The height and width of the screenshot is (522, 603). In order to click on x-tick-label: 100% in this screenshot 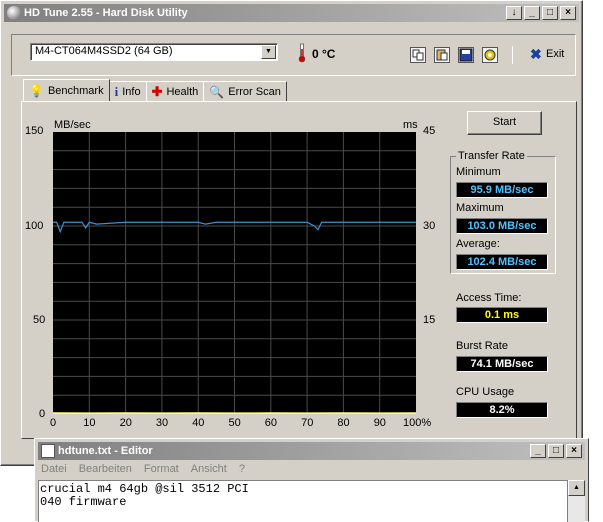, I will do `click(417, 423)`.